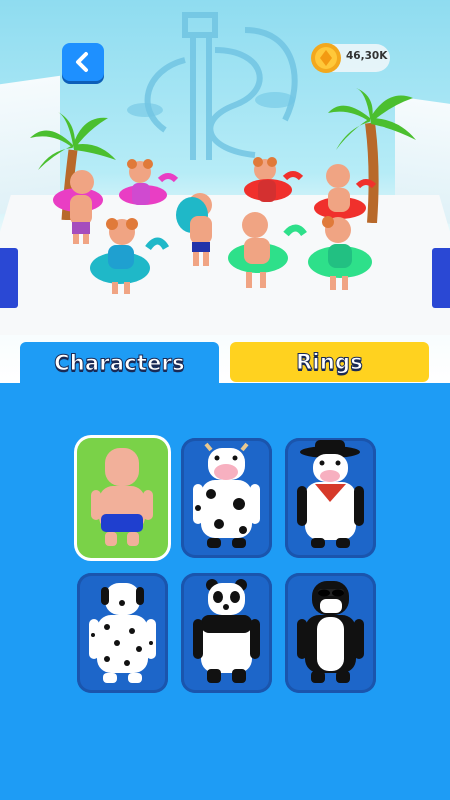  I want to click on character-card-cowboy-cow, so click(330, 498).